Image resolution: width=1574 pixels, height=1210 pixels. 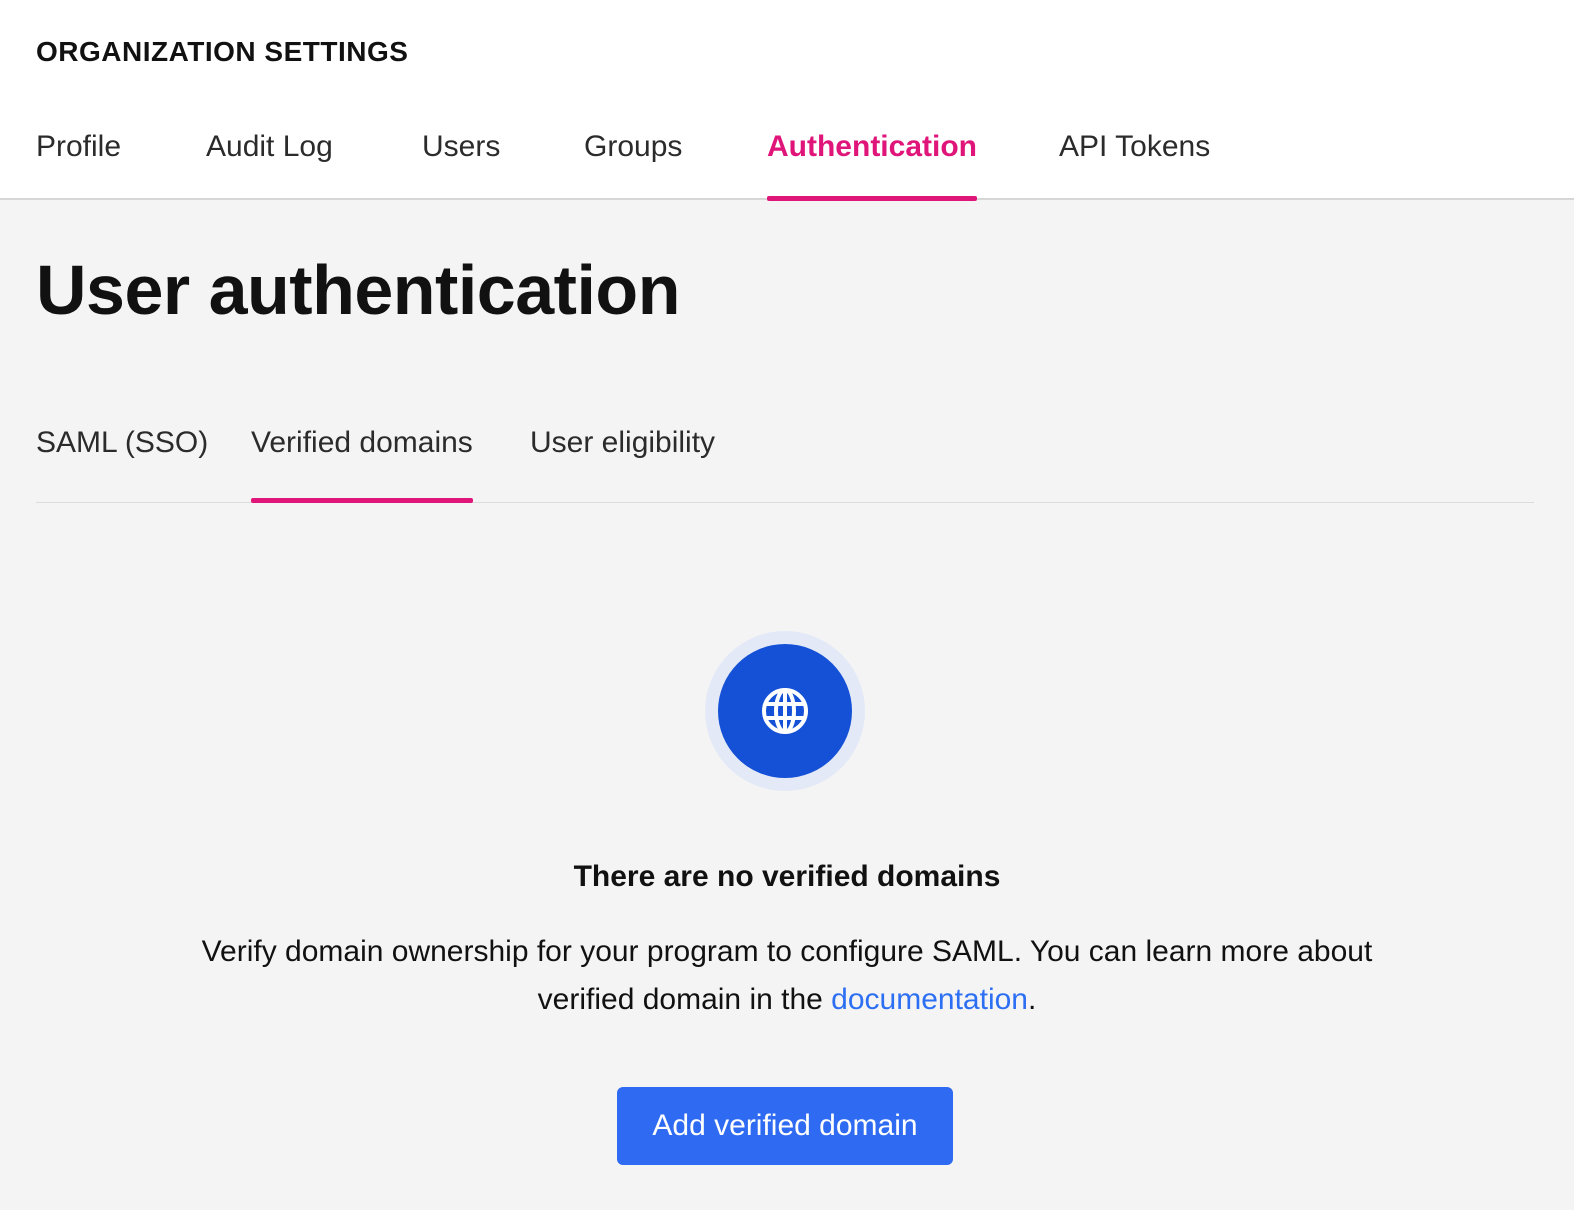 What do you see at coordinates (362, 442) in the screenshot?
I see `sub-tab-label: Verified domains` at bounding box center [362, 442].